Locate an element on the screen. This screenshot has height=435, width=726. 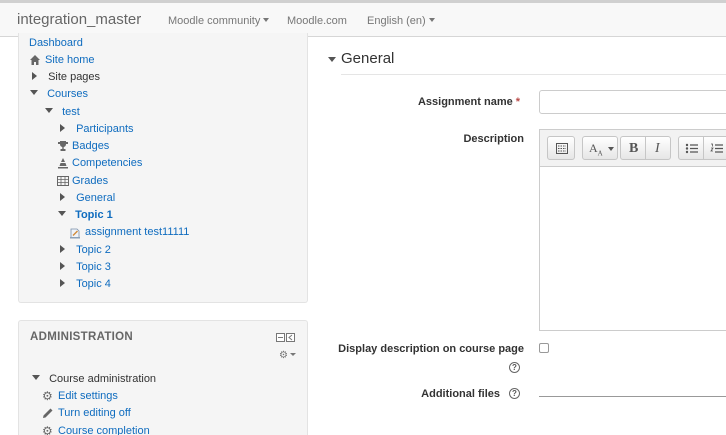
display-description-label: Display description on course page is located at coordinates (431, 349).